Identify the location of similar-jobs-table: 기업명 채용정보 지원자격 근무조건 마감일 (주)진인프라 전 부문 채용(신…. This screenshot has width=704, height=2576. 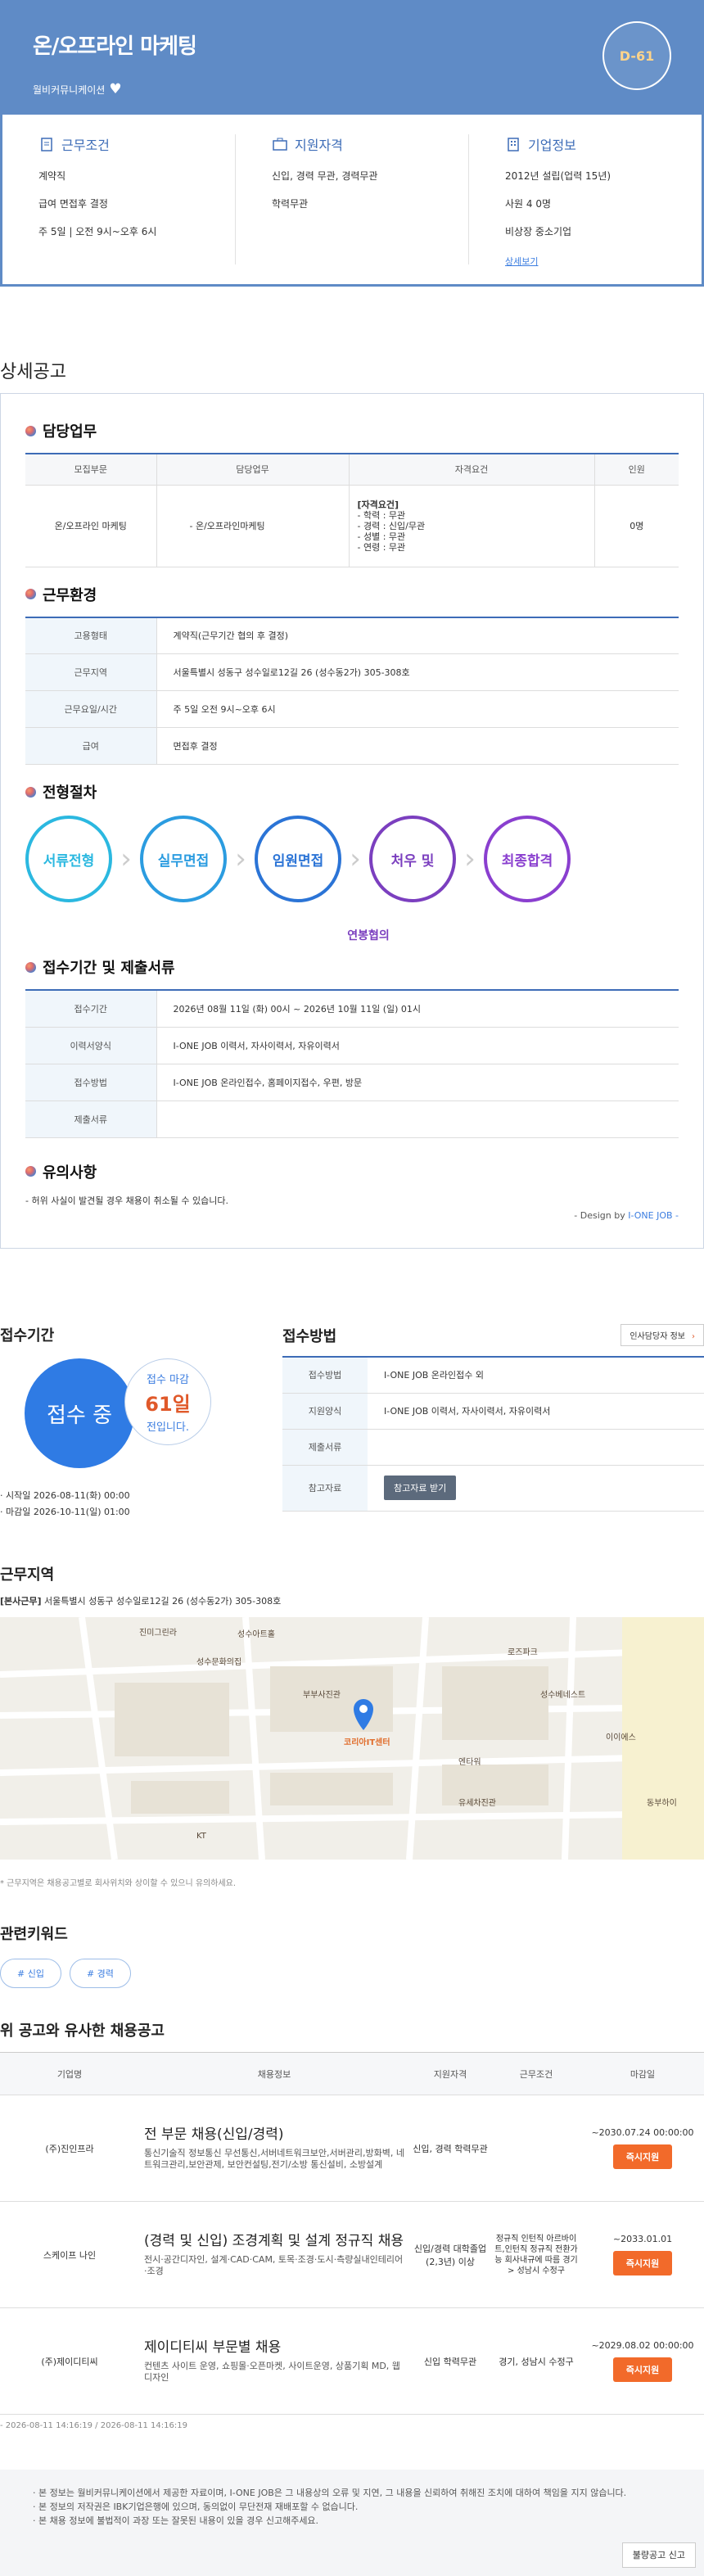
(352, 2233).